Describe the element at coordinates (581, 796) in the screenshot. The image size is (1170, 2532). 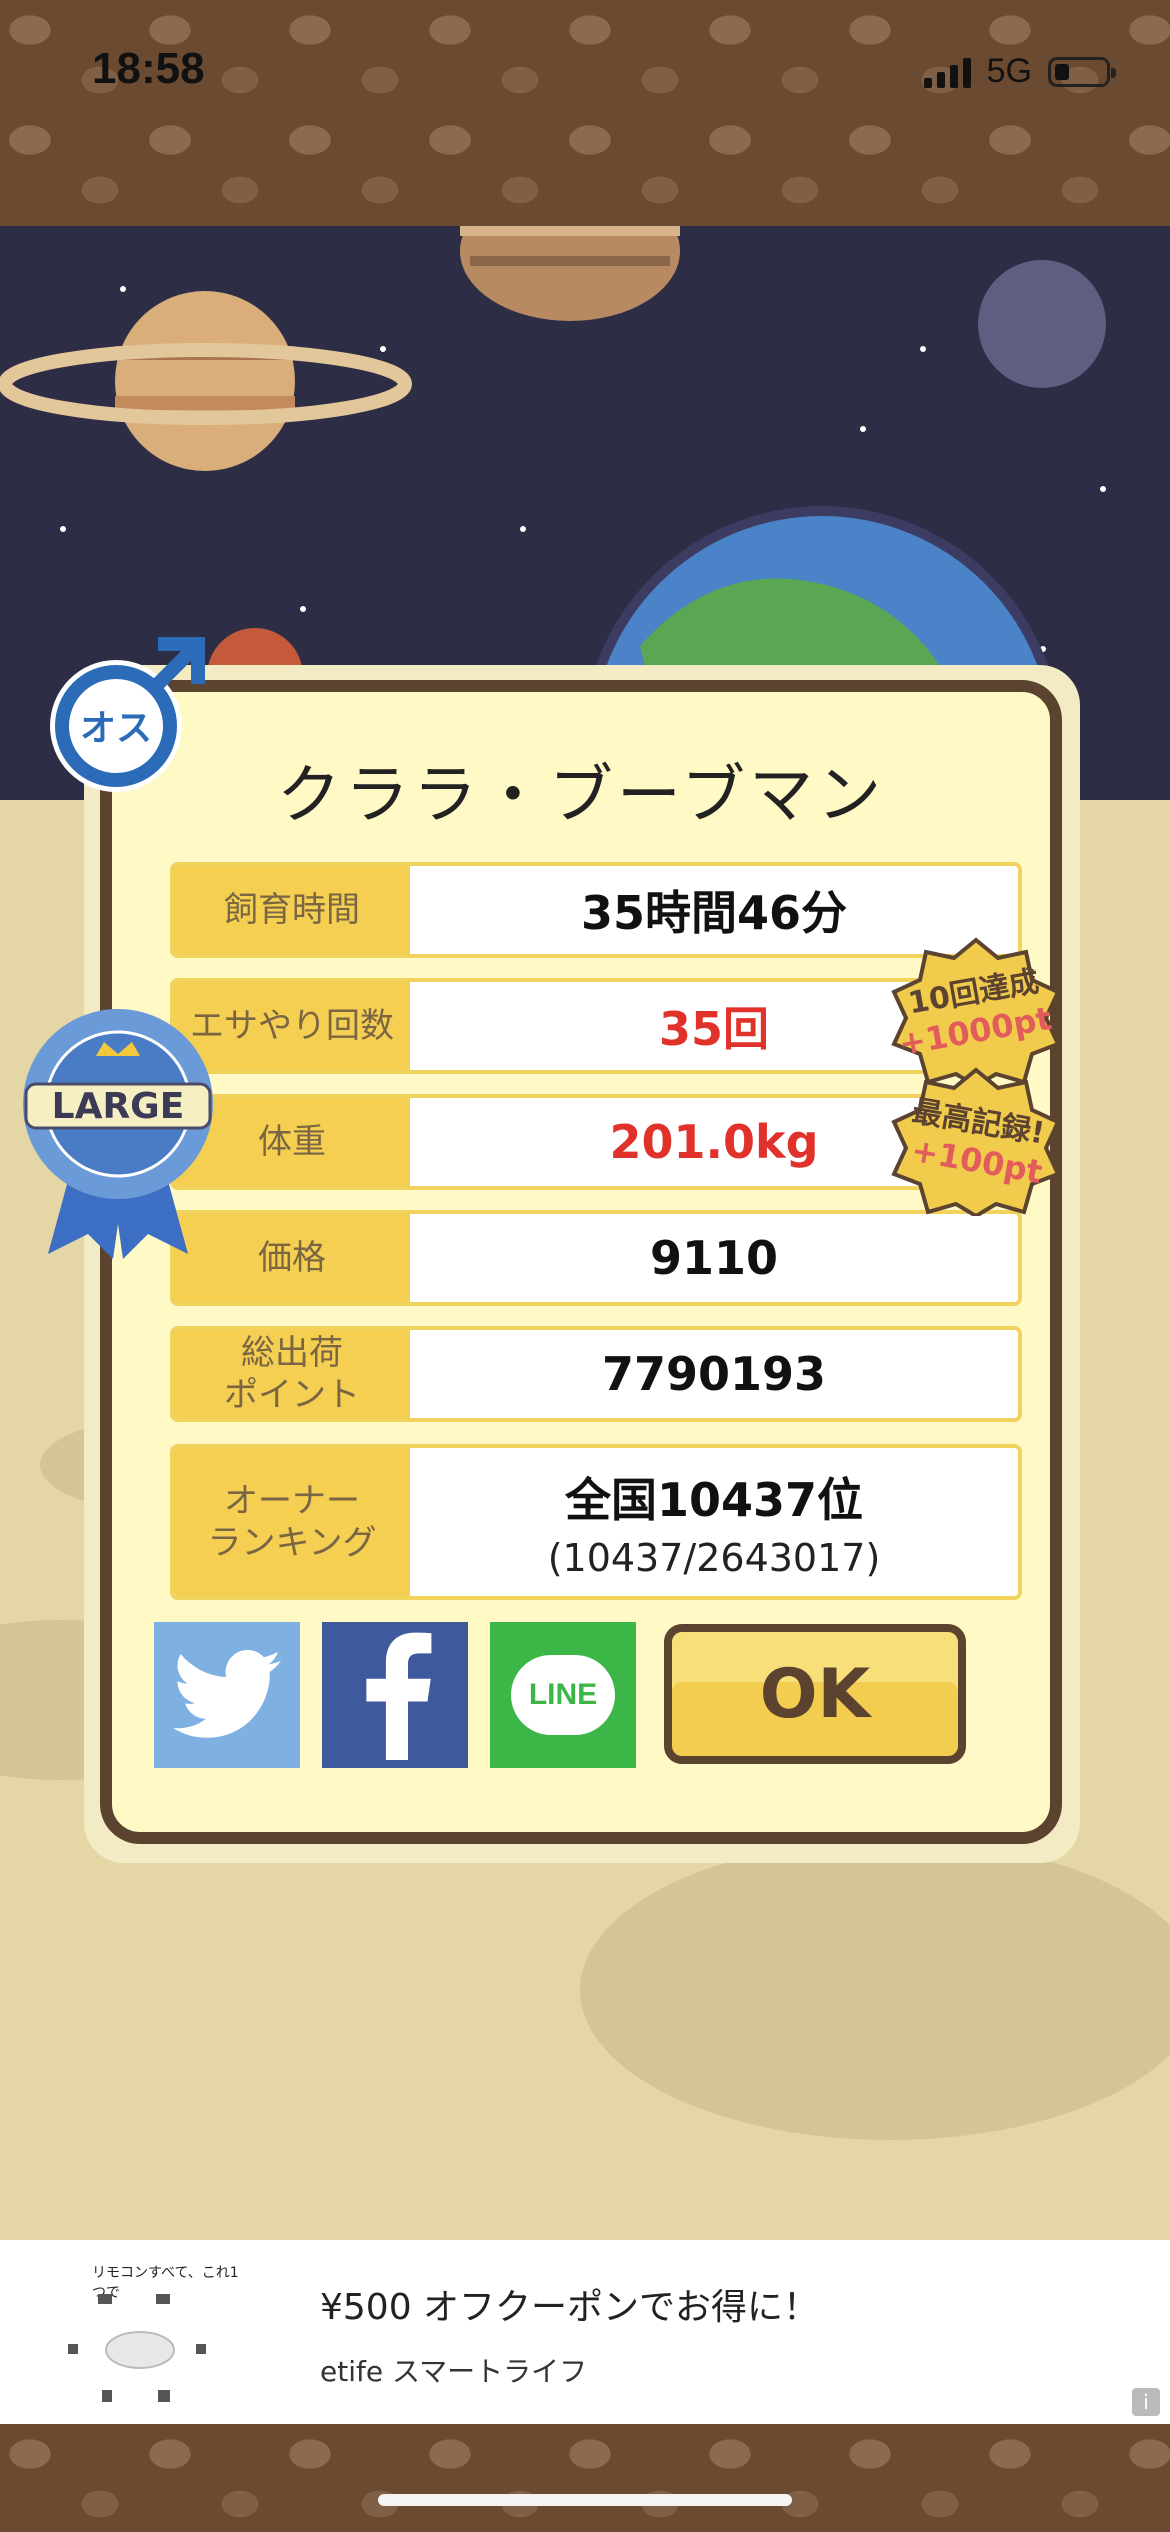
I see `character-name: クララ・ブーブマン` at that location.